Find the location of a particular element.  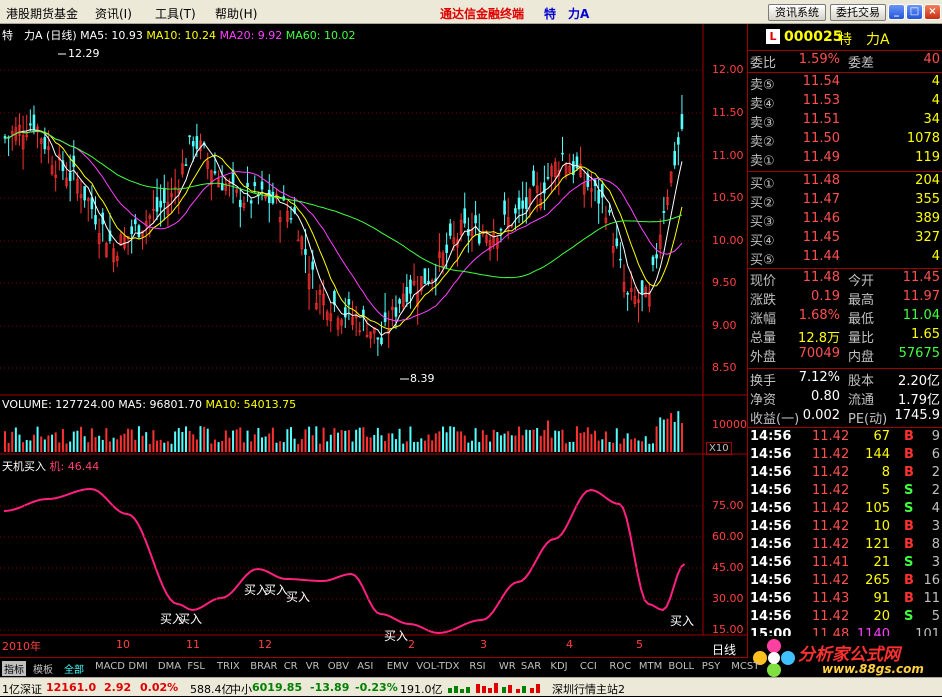

stock-badge: L is located at coordinates (773, 36).